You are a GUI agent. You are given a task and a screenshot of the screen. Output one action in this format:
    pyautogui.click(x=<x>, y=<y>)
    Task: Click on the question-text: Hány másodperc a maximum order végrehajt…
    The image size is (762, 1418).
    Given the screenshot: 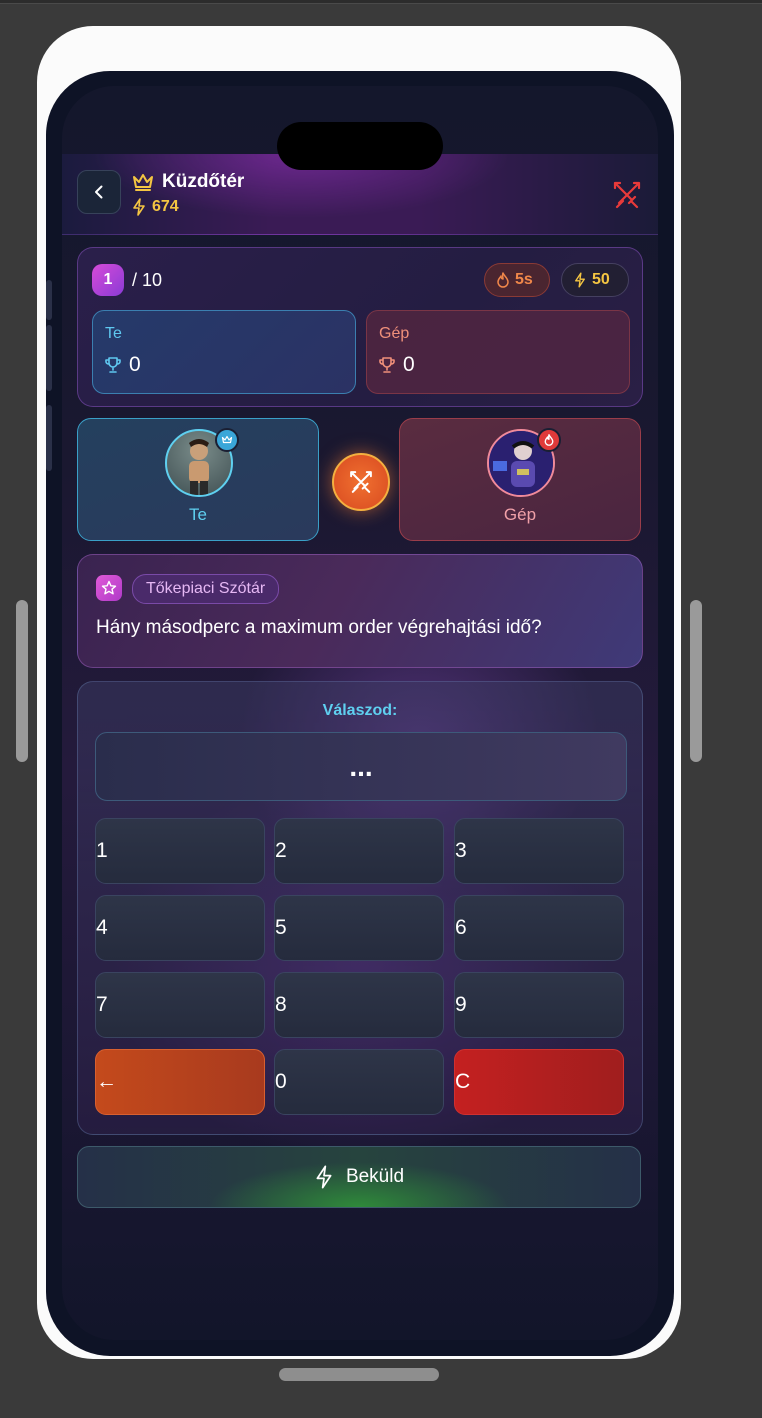 What is the action you would take?
    pyautogui.click(x=319, y=627)
    